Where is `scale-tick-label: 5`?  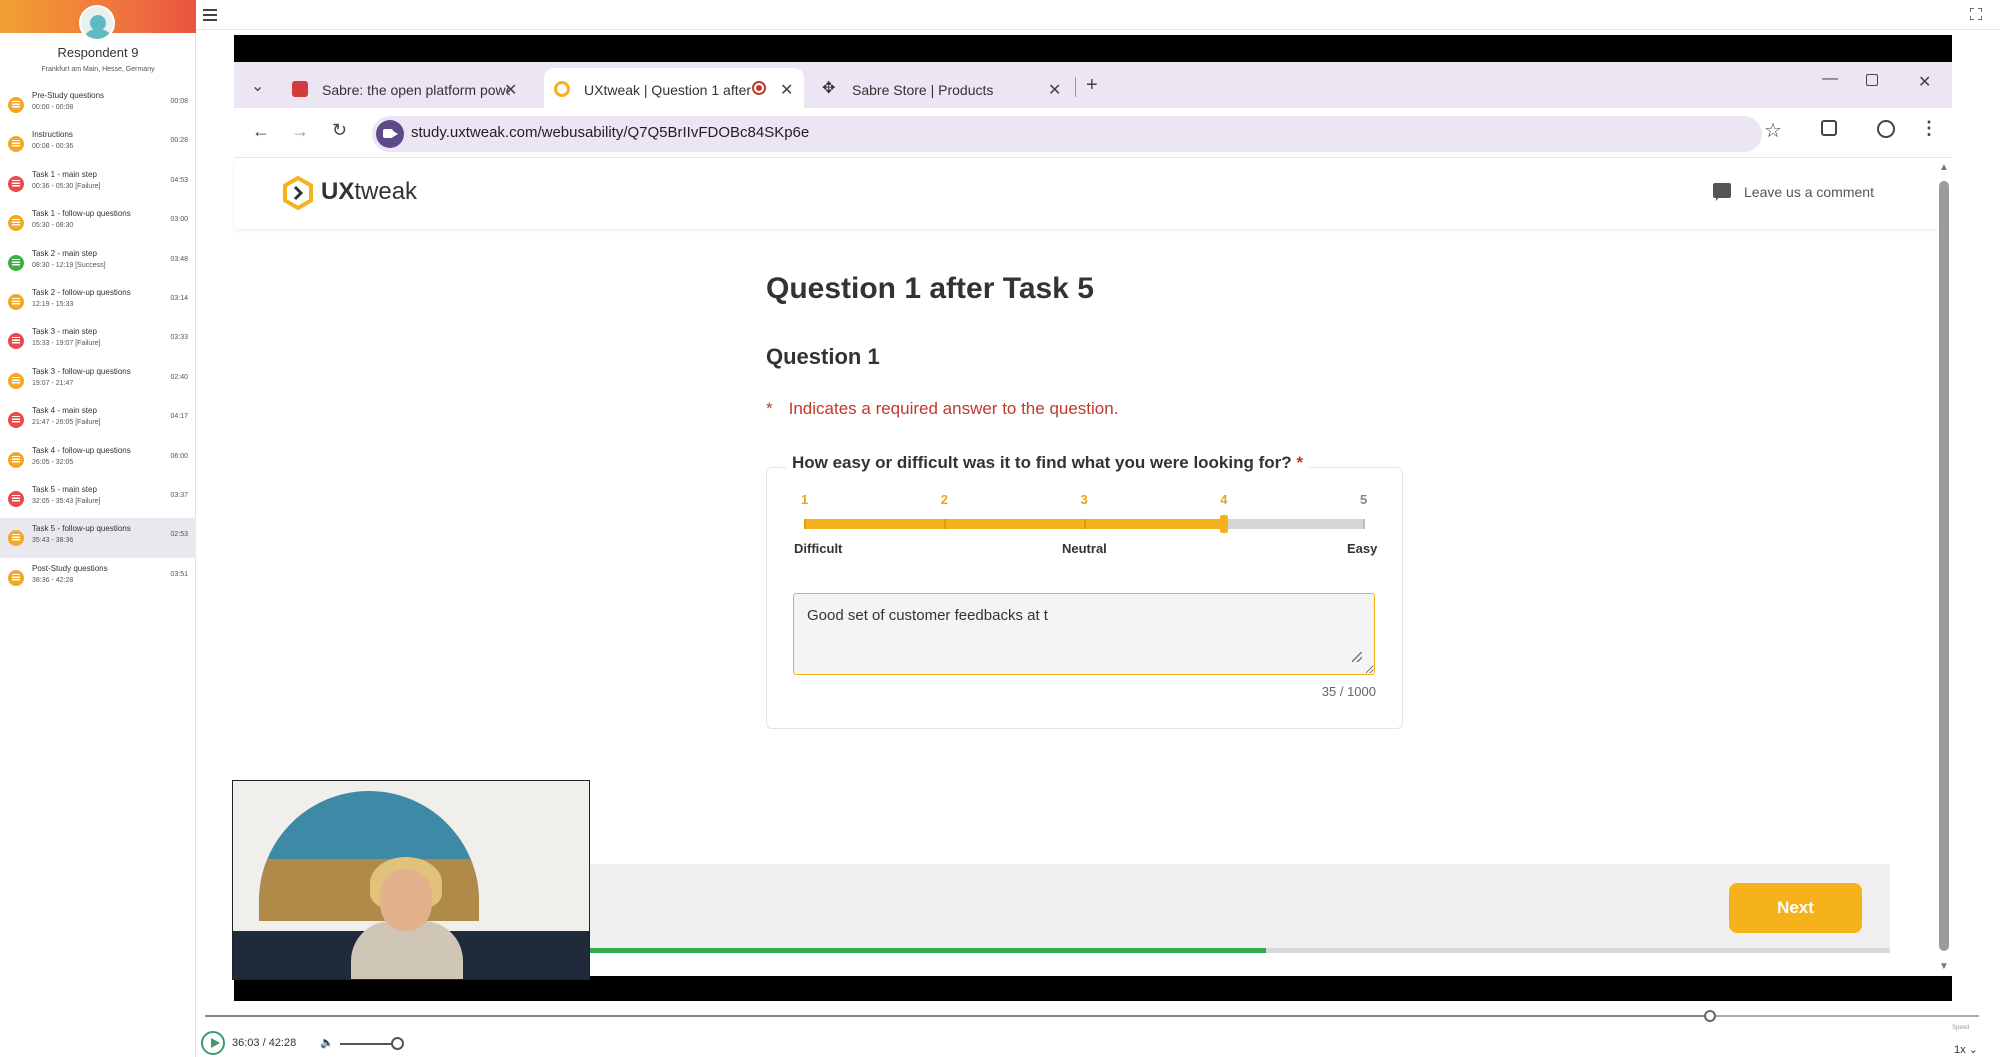 scale-tick-label: 5 is located at coordinates (1363, 499).